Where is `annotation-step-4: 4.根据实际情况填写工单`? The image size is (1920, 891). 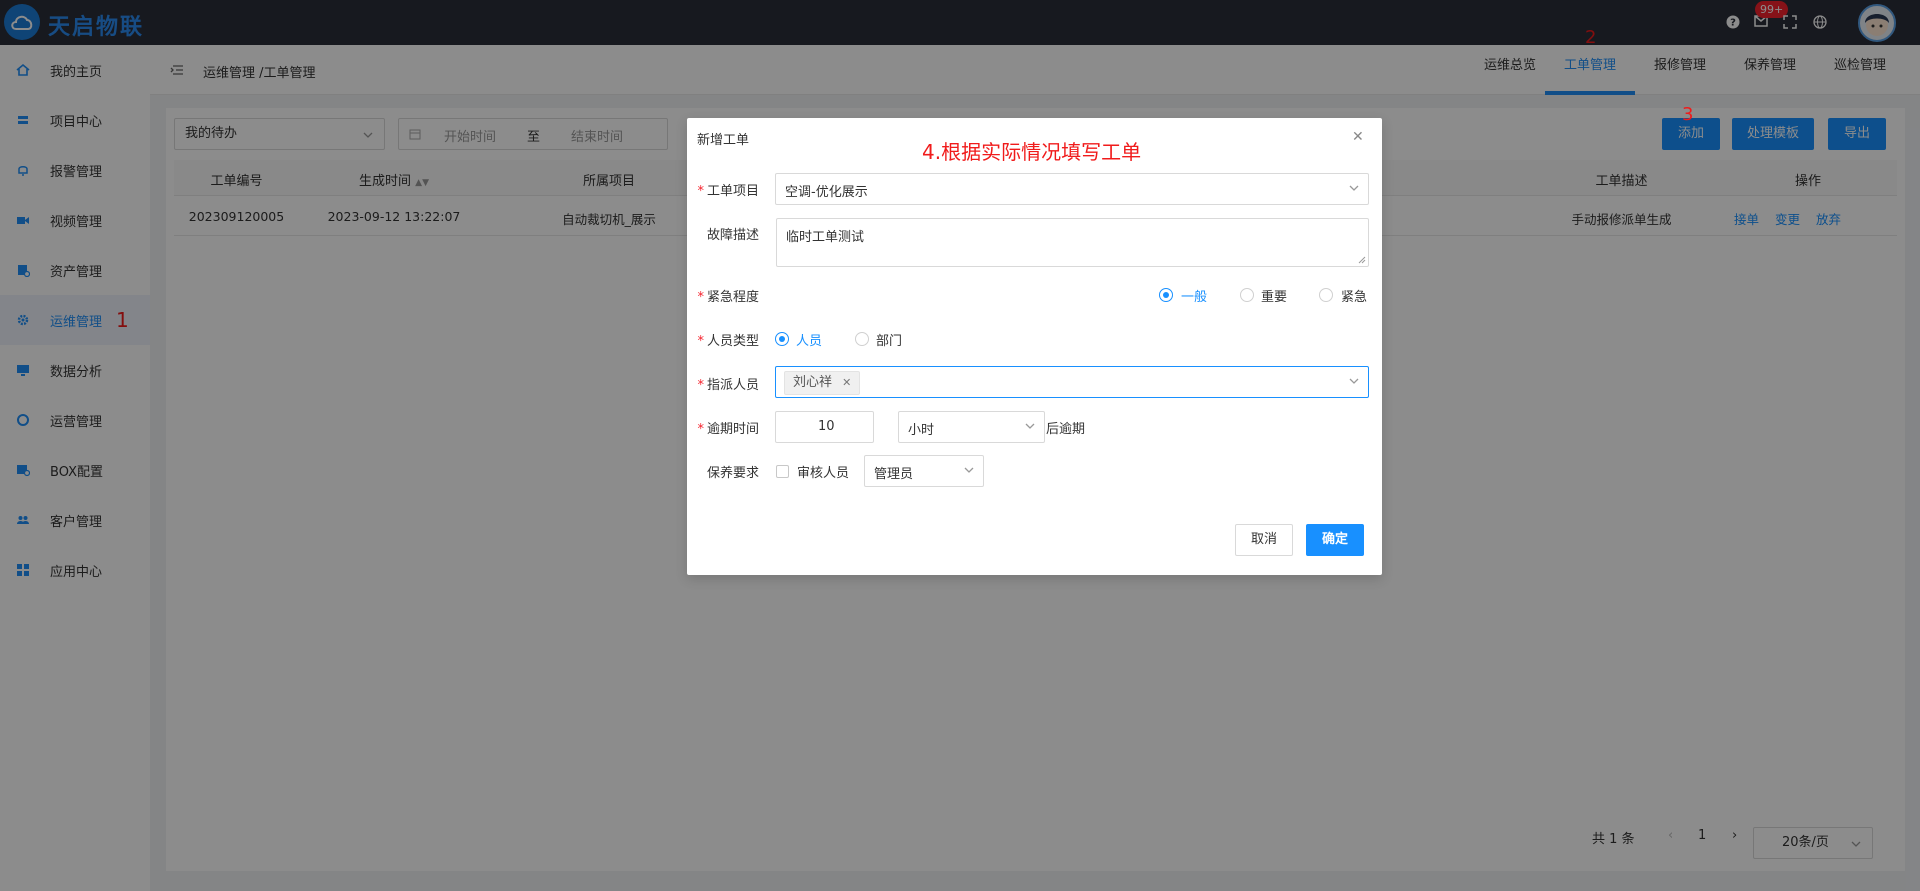
annotation-step-4: 4.根据实际情况填写工单 is located at coordinates (1032, 152).